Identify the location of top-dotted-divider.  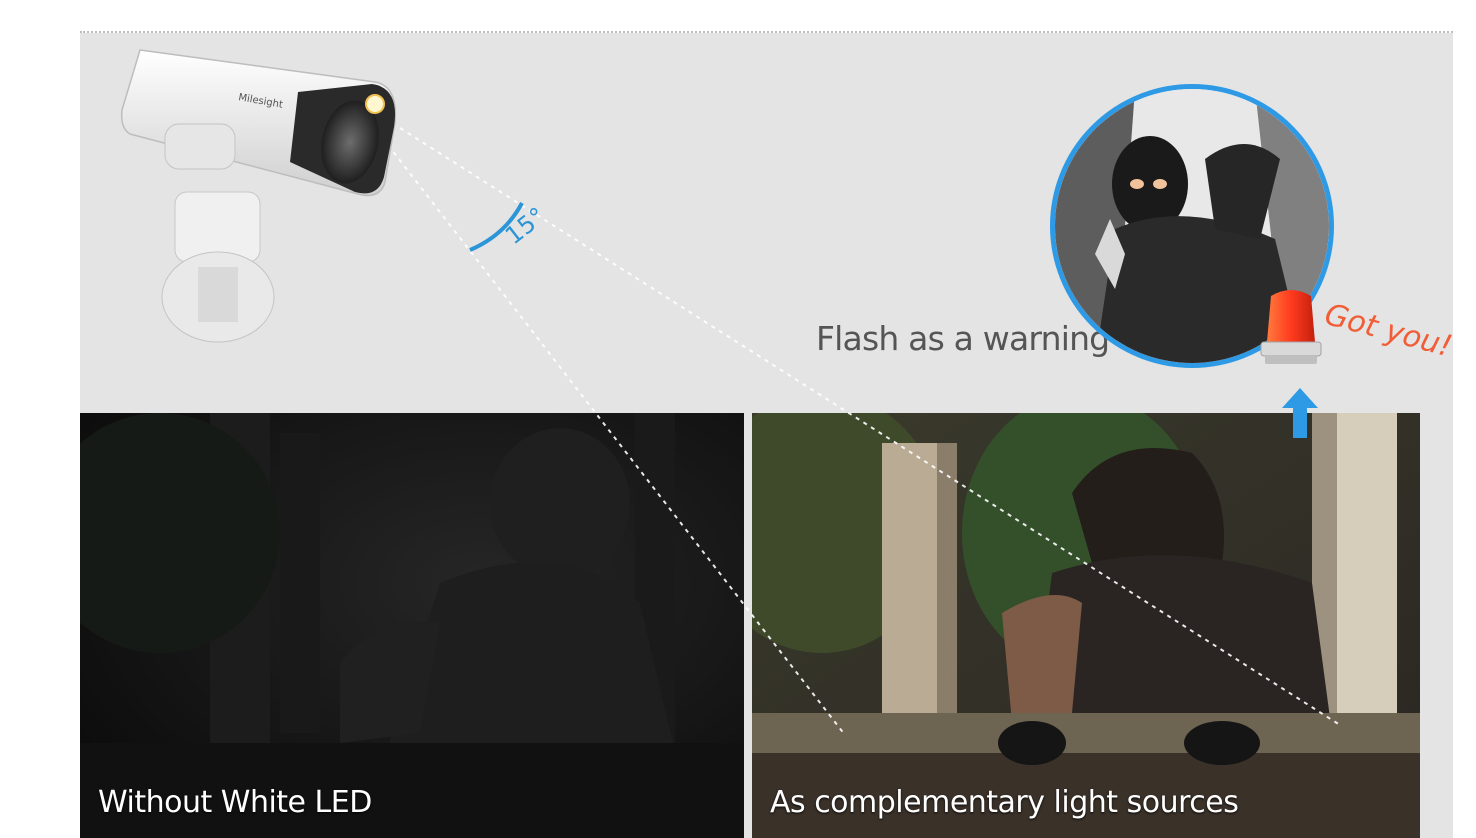
(766, 32).